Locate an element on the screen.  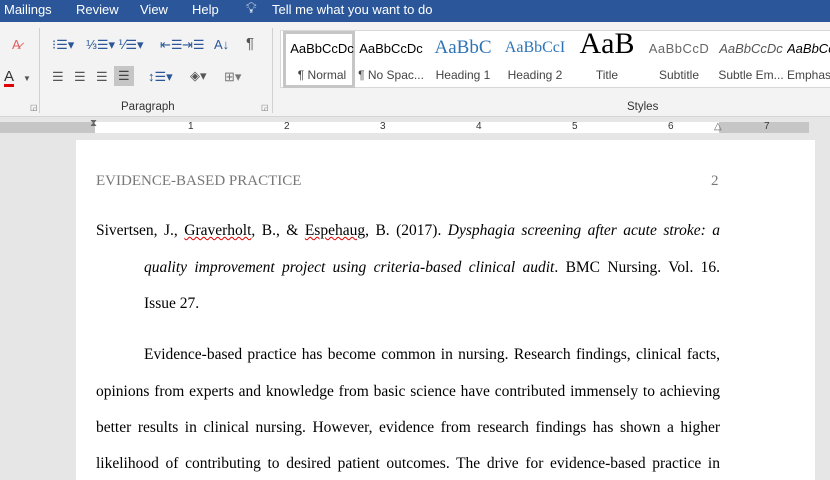
indent-marker: ⧗ is located at coordinates (93, 123).